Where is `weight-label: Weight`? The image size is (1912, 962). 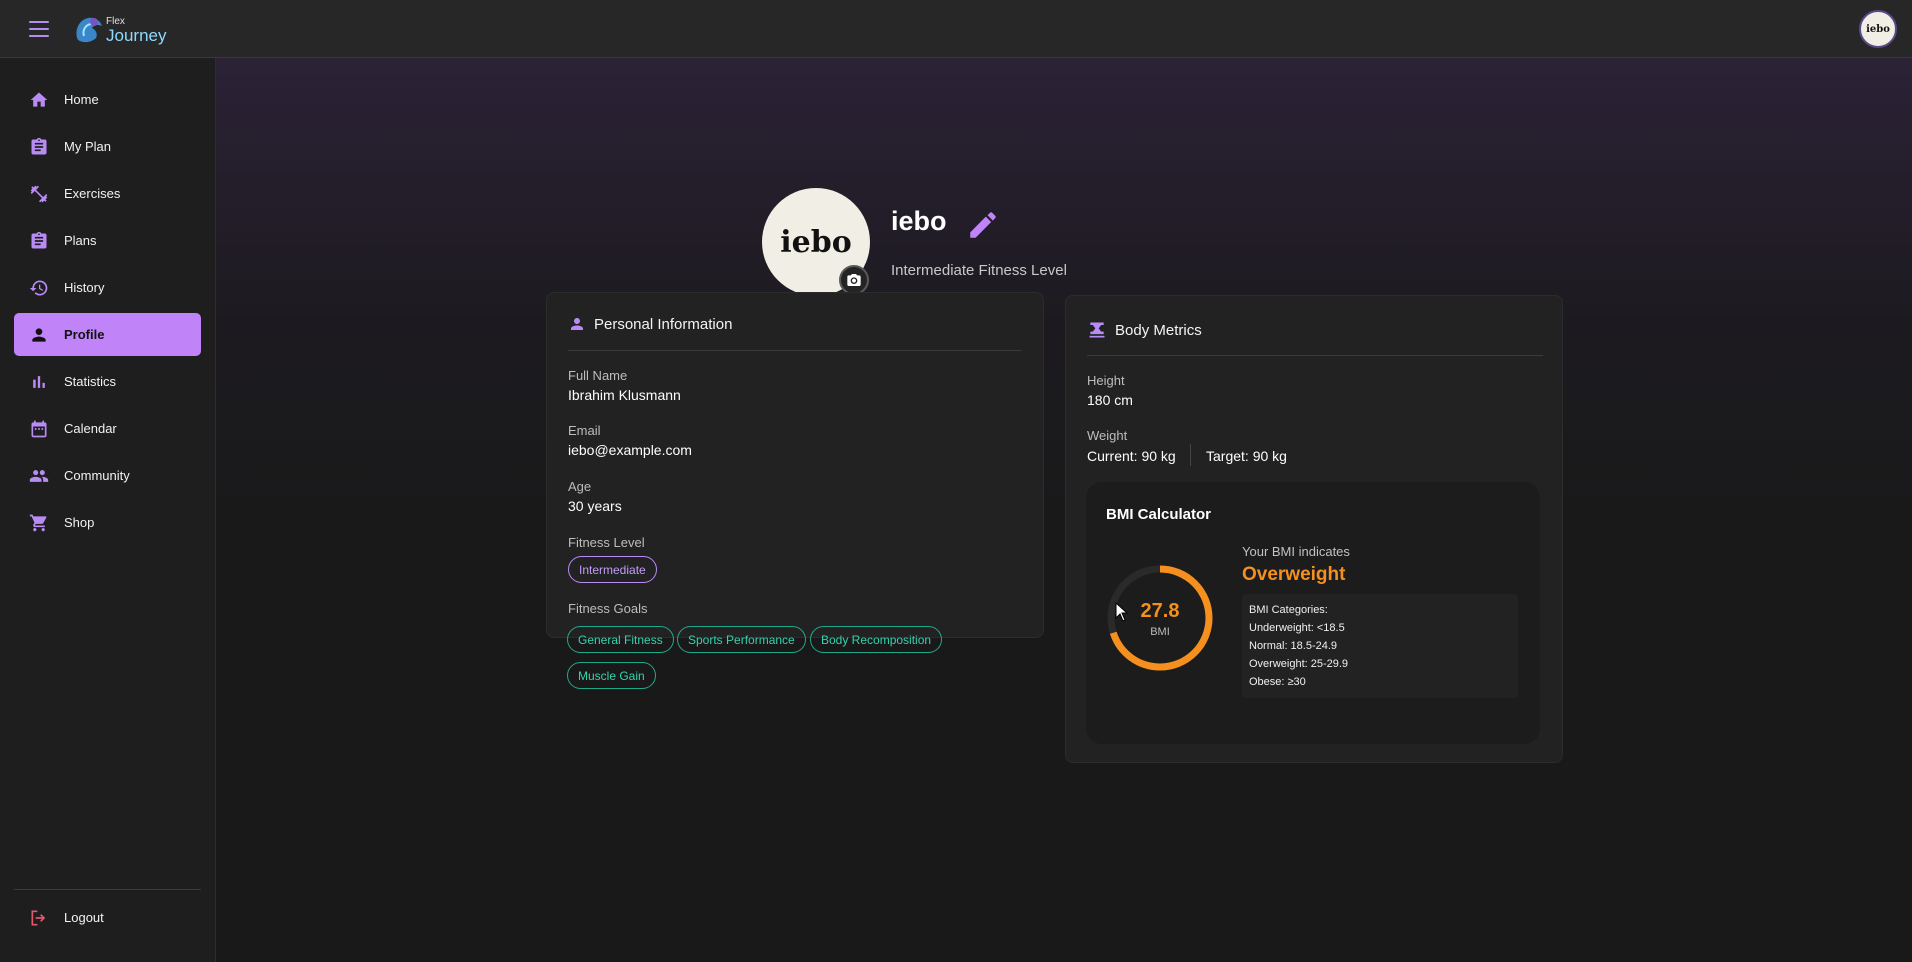
weight-label: Weight is located at coordinates (1107, 435).